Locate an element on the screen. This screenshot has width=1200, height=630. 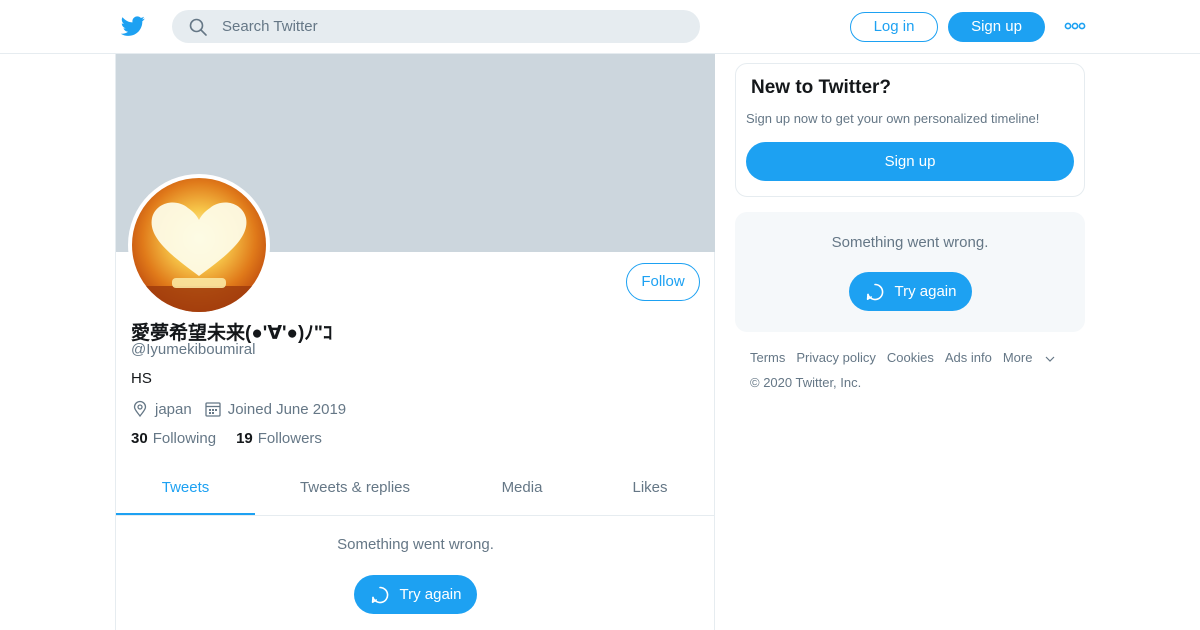
login-button: Log in is located at coordinates (894, 27).